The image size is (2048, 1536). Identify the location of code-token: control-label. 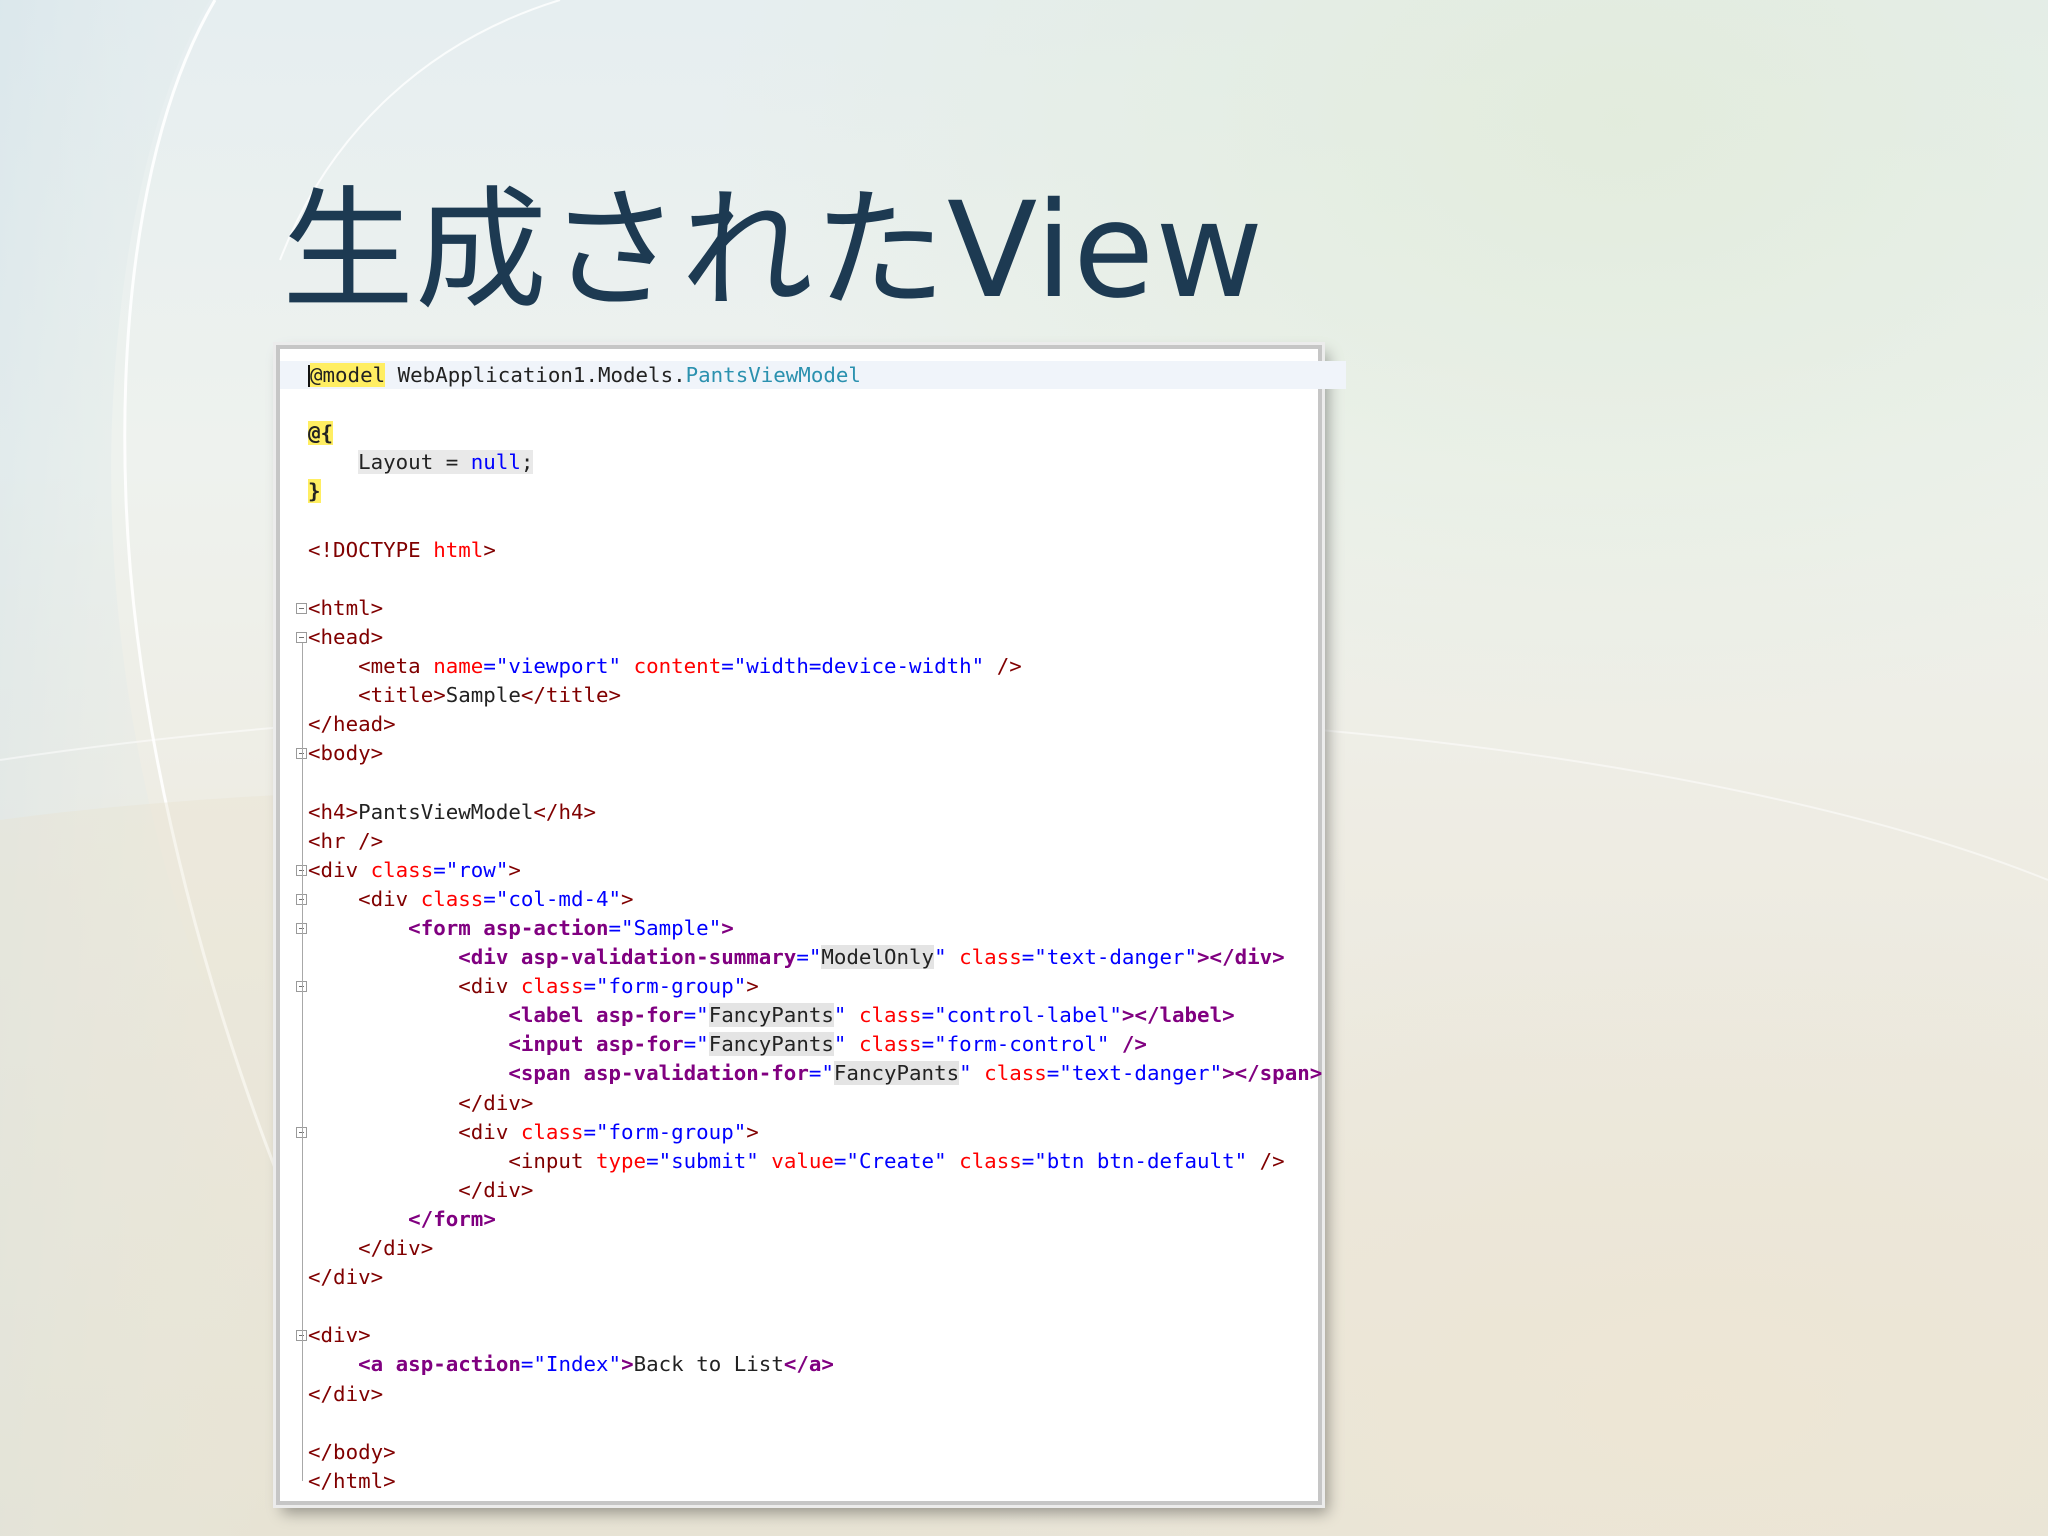
(1028, 1015).